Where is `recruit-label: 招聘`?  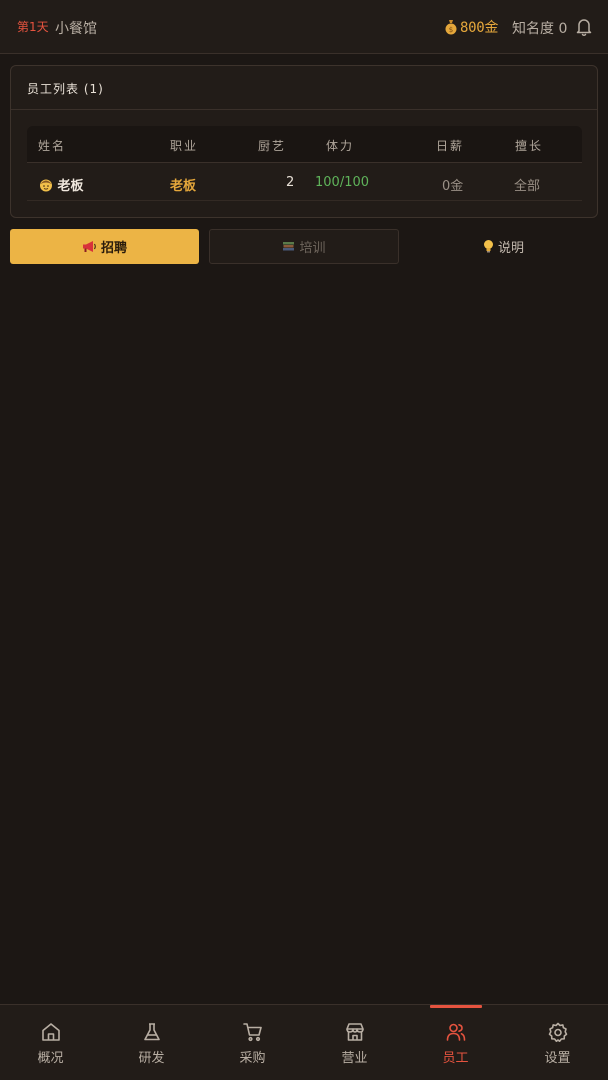 recruit-label: 招聘 is located at coordinates (113, 247).